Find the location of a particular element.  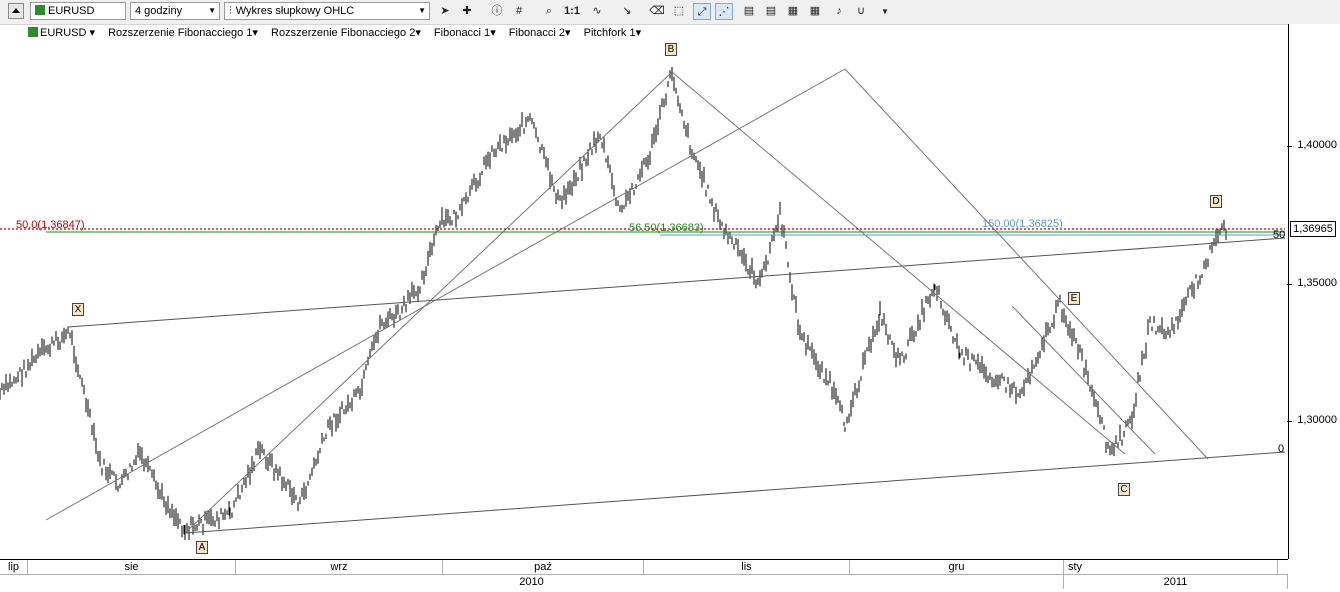

object-icon: ⬚ is located at coordinates (679, 11).